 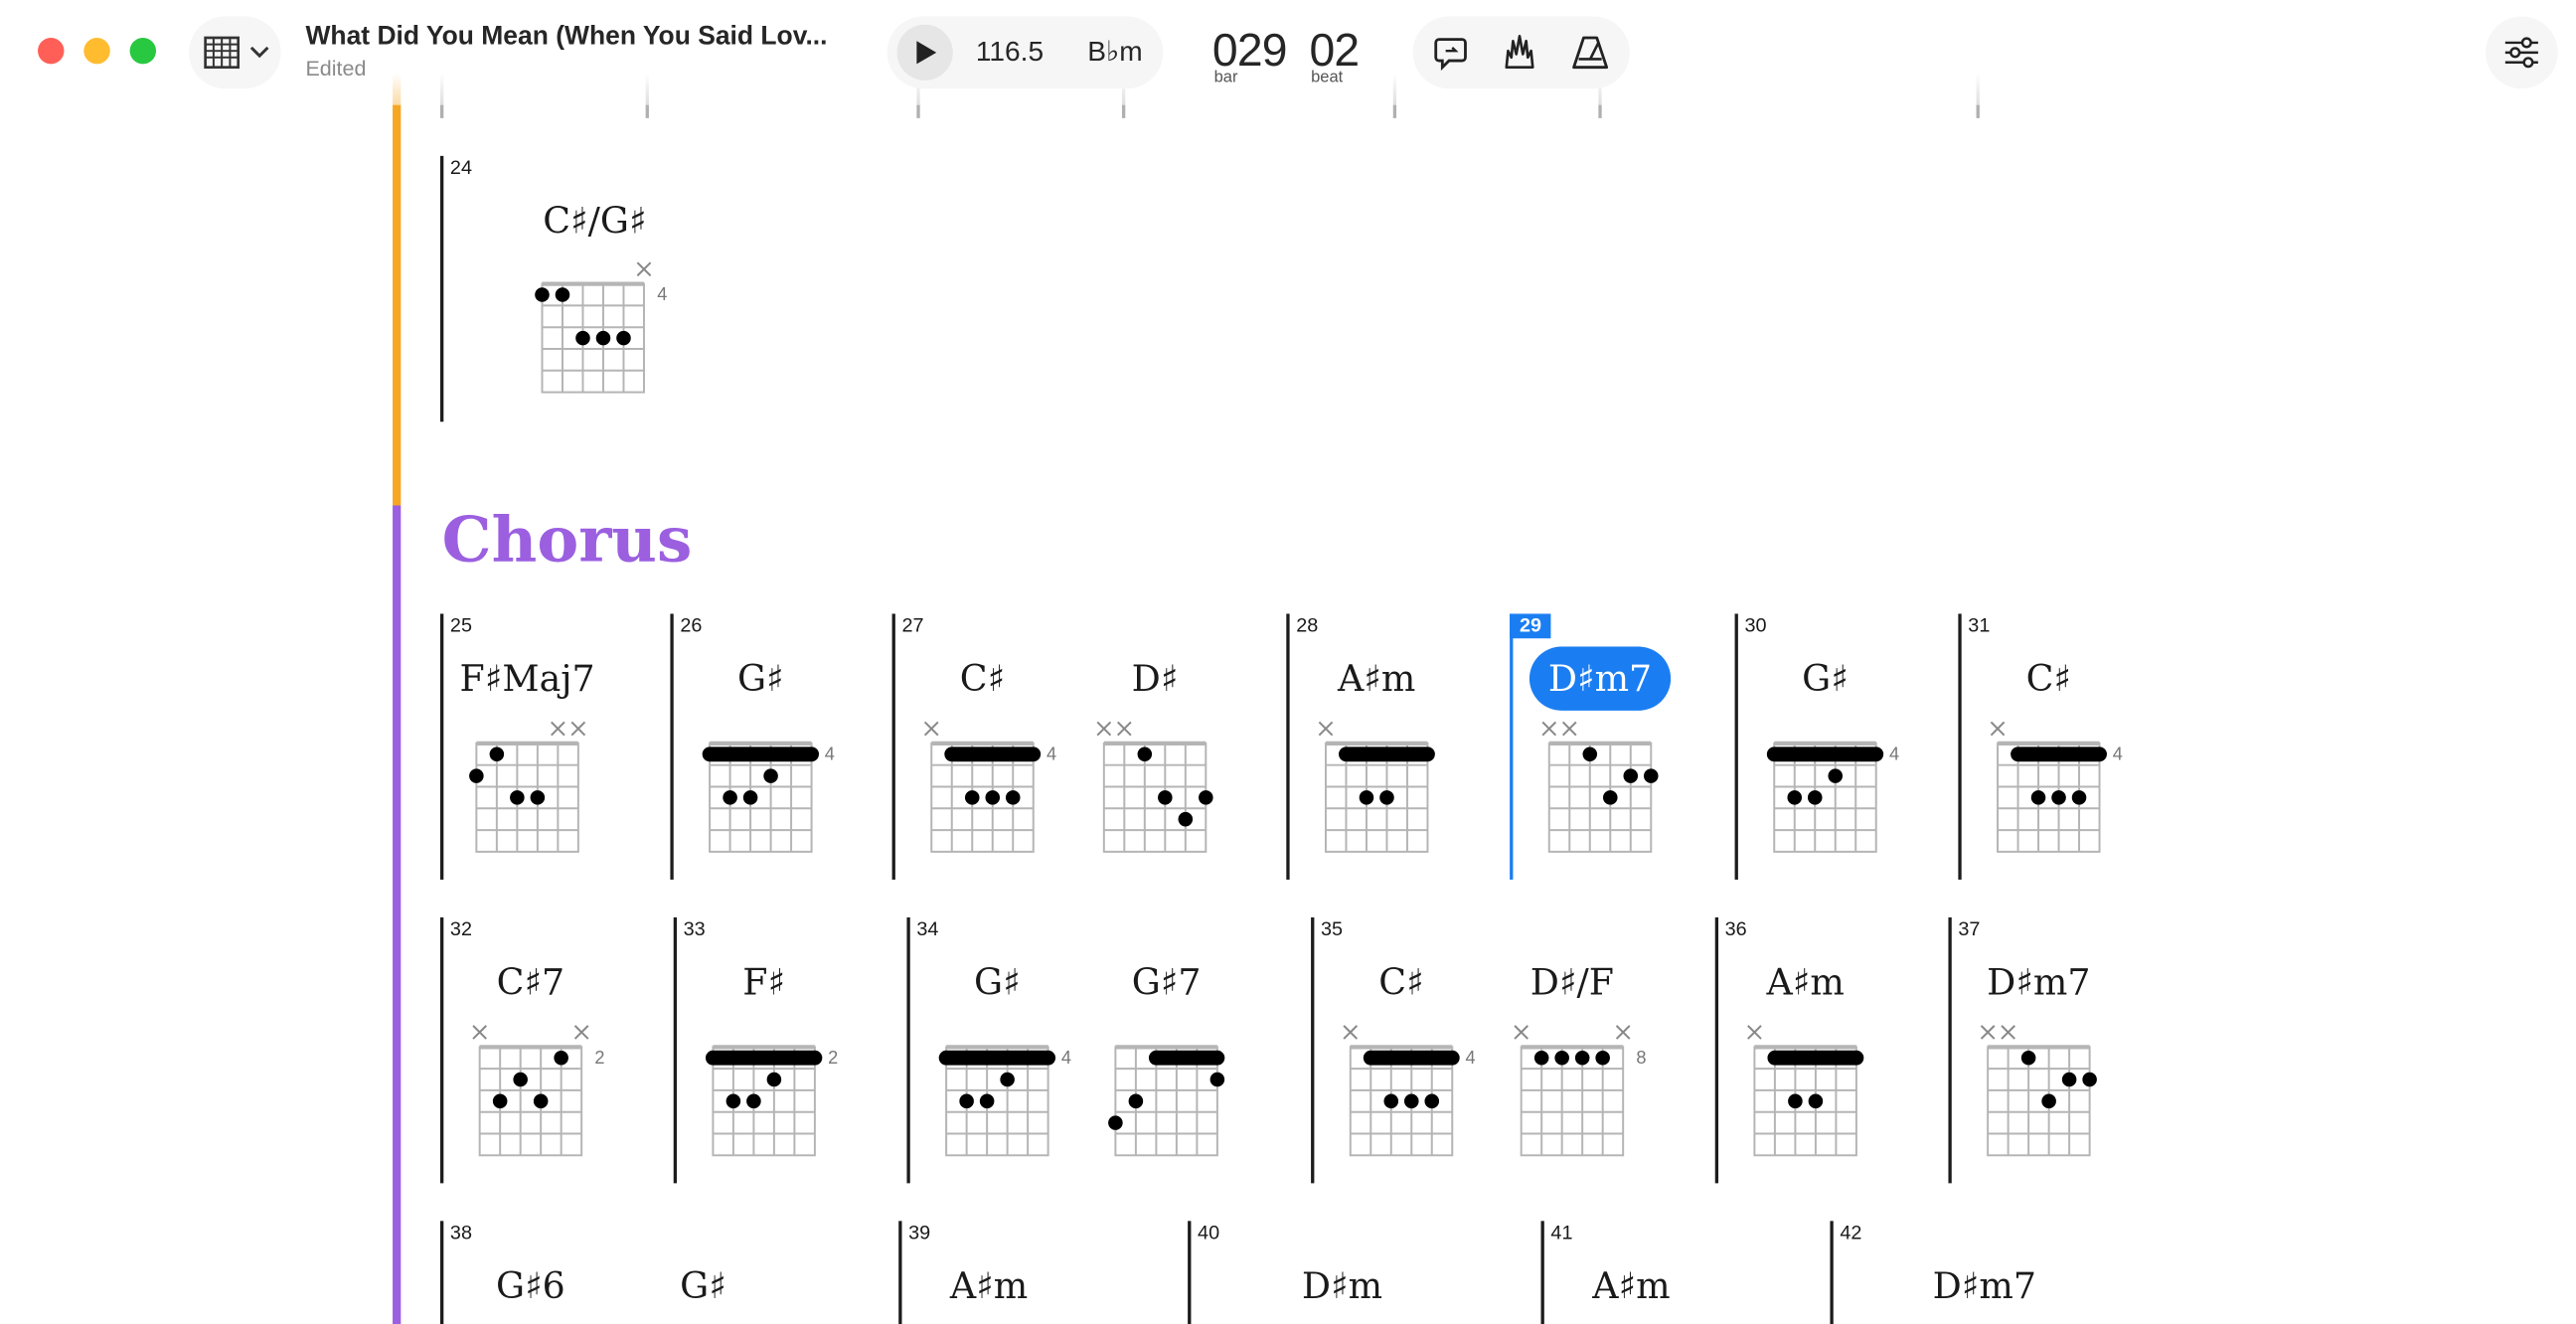 I want to click on chord-name-28-1: A♯m, so click(x=1376, y=680).